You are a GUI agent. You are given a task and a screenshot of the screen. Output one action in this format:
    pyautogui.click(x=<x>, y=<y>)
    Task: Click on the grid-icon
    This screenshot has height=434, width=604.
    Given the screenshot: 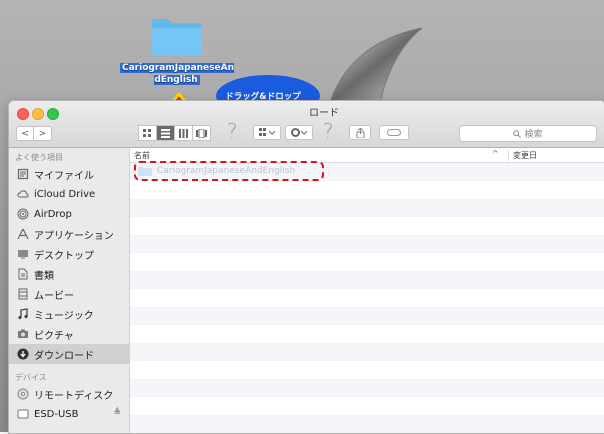 What is the action you would take?
    pyautogui.click(x=147, y=132)
    